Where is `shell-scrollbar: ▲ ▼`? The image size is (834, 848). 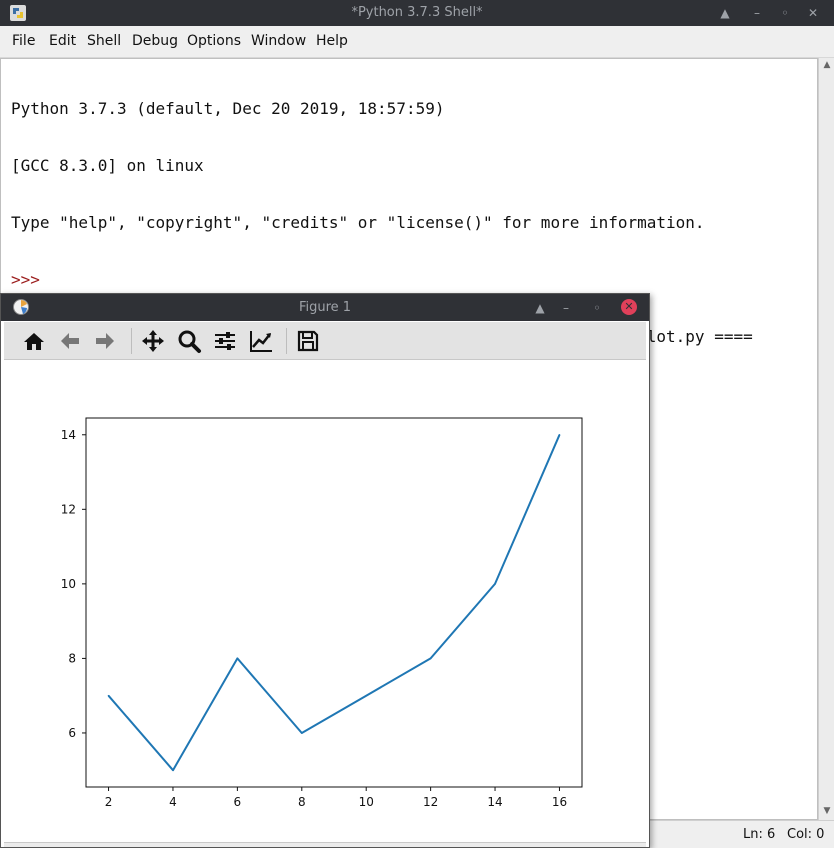
shell-scrollbar: ▲ ▼ is located at coordinates (826, 439).